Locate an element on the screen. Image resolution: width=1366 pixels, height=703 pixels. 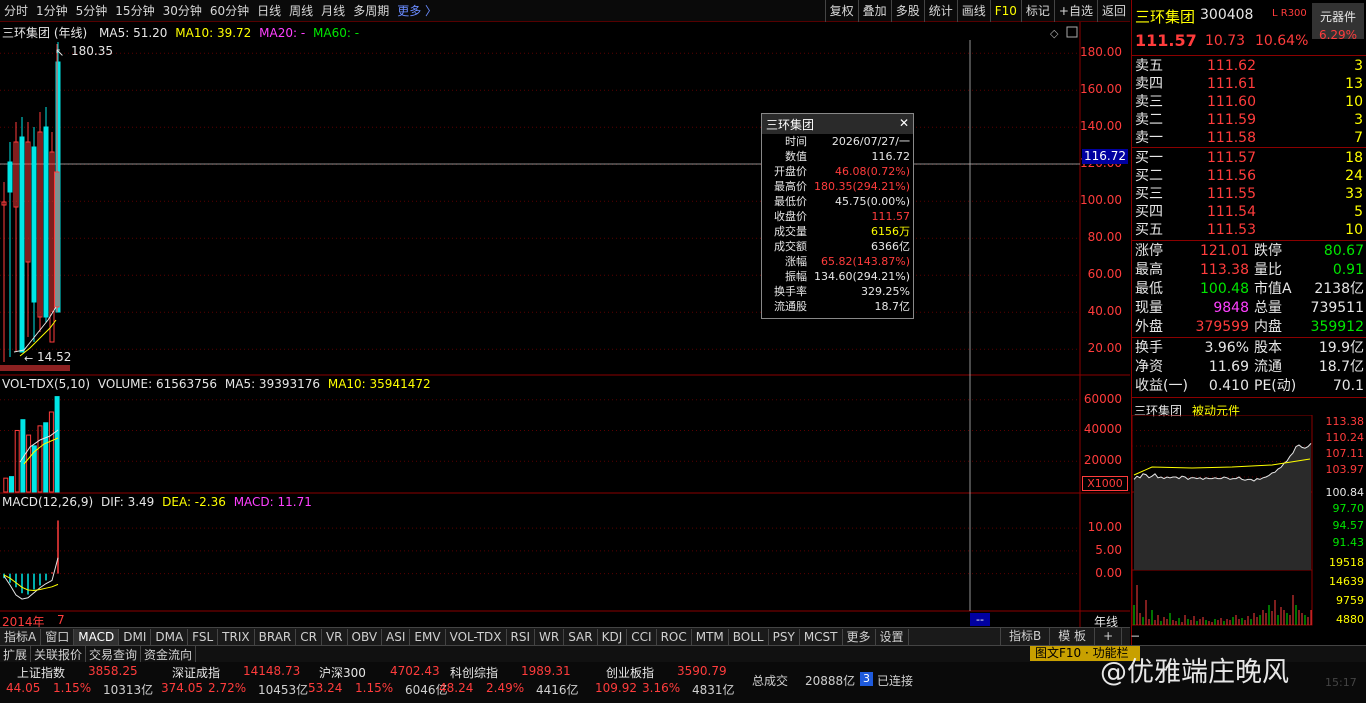
indicator-tab-20: MTM is located at coordinates (710, 636).